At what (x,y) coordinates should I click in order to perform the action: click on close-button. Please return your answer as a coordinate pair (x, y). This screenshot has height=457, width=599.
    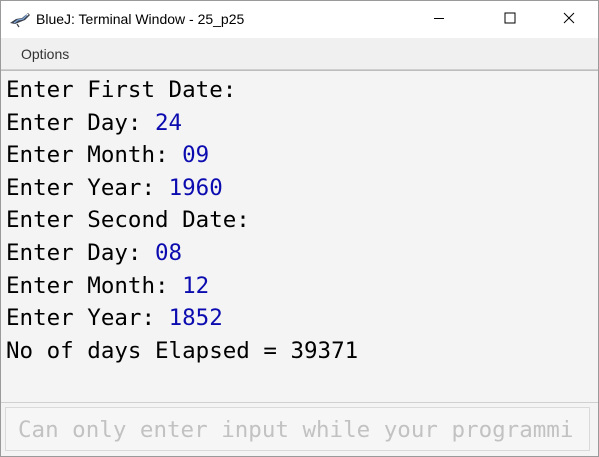
    Looking at the image, I should click on (569, 19).